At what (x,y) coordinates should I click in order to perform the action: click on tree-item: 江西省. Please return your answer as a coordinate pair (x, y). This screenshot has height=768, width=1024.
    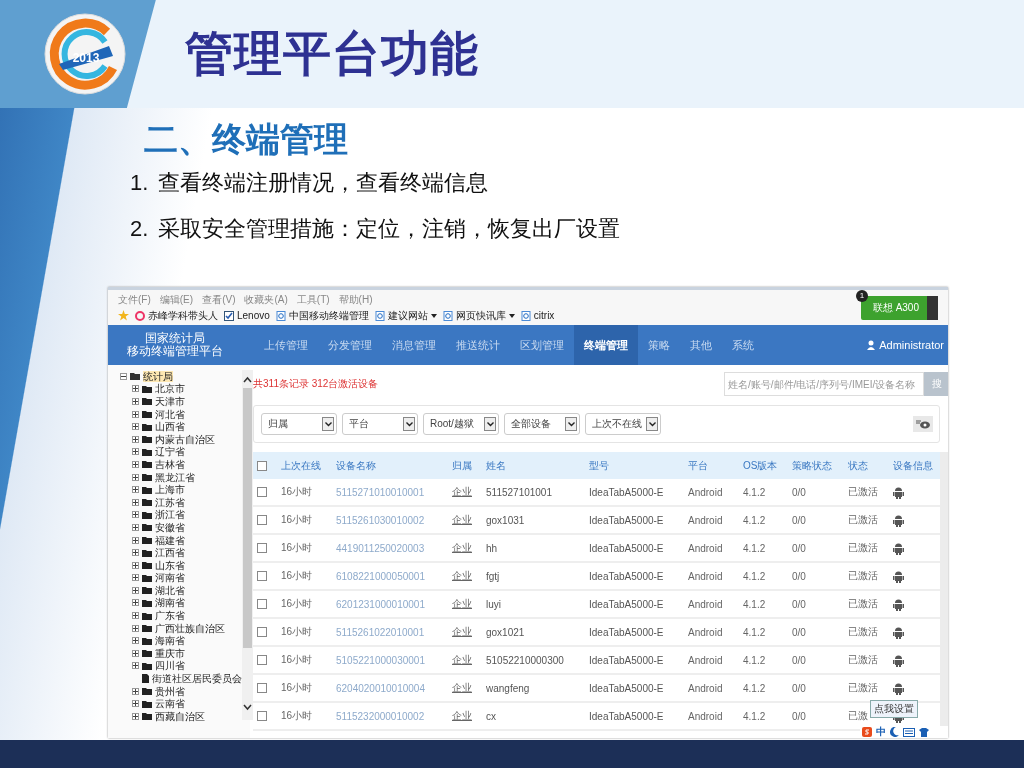
    Looking at the image, I should click on (170, 553).